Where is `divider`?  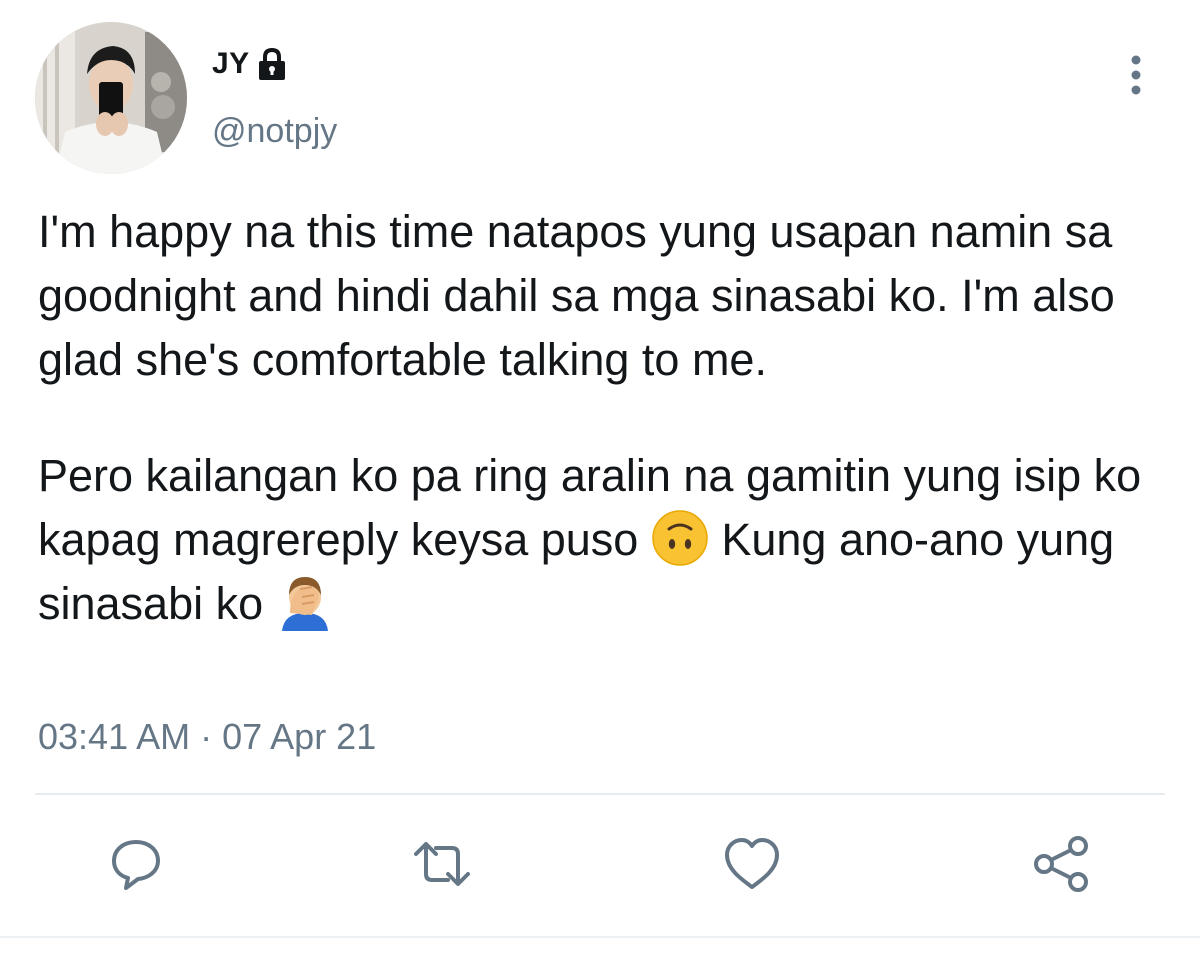
divider is located at coordinates (600, 794).